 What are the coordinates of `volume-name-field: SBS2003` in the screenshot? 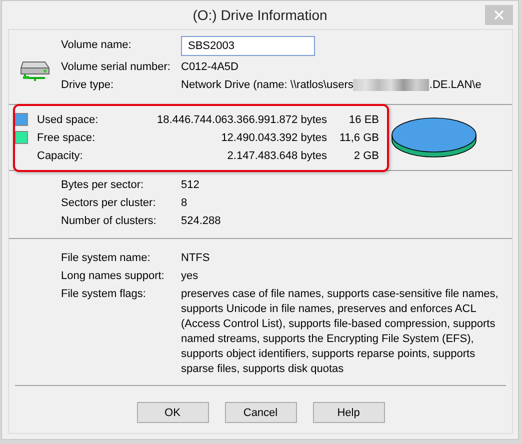 It's located at (248, 46).